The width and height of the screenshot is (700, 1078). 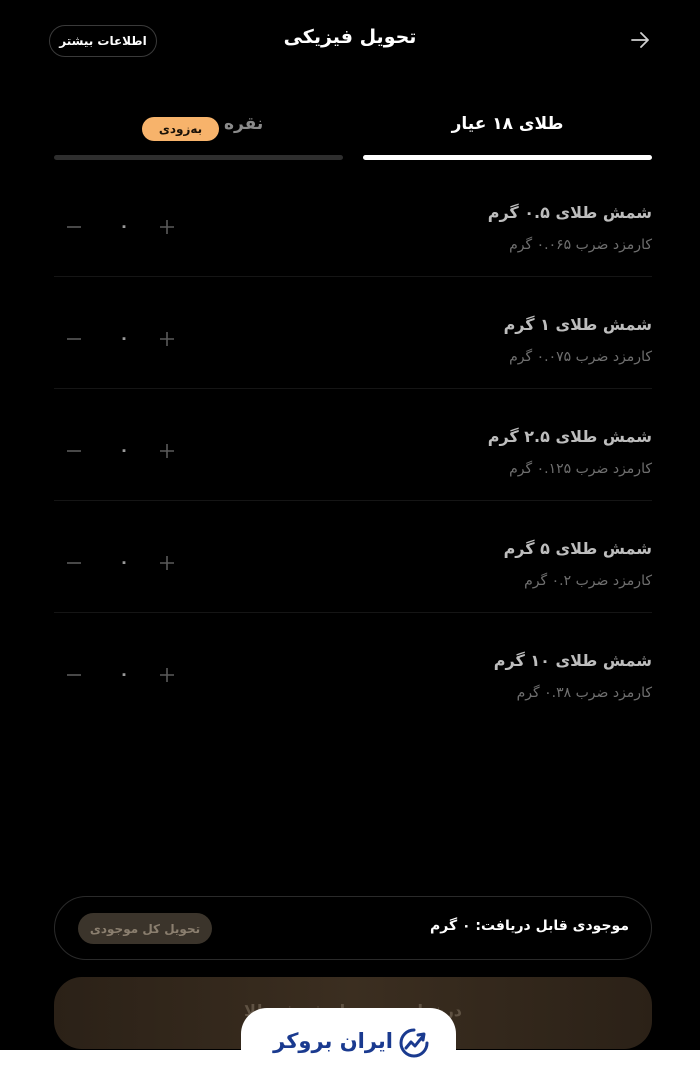 I want to click on tab-silver: نقره به‌زودی, so click(x=198, y=133).